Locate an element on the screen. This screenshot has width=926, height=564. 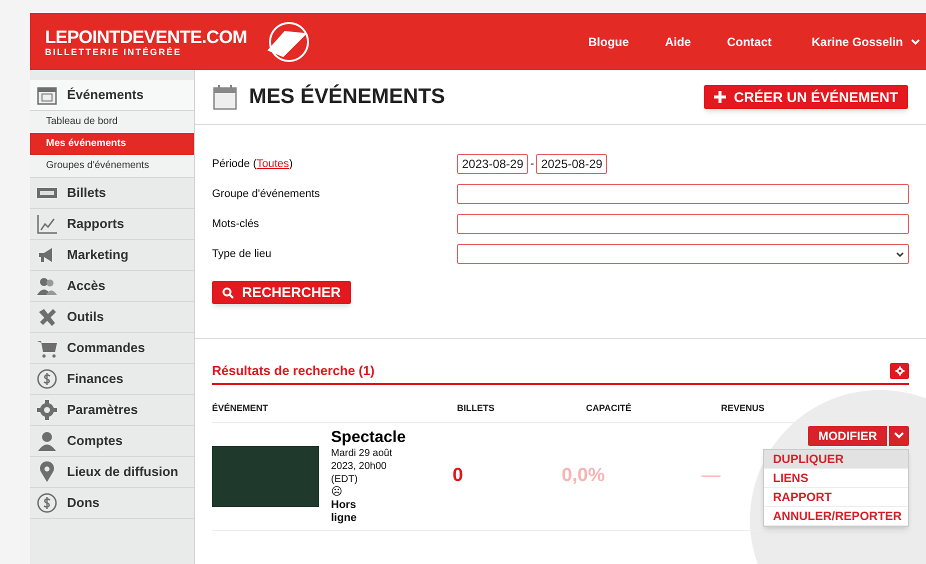
menu-item: ANNULER/REPORTER is located at coordinates (836, 516).